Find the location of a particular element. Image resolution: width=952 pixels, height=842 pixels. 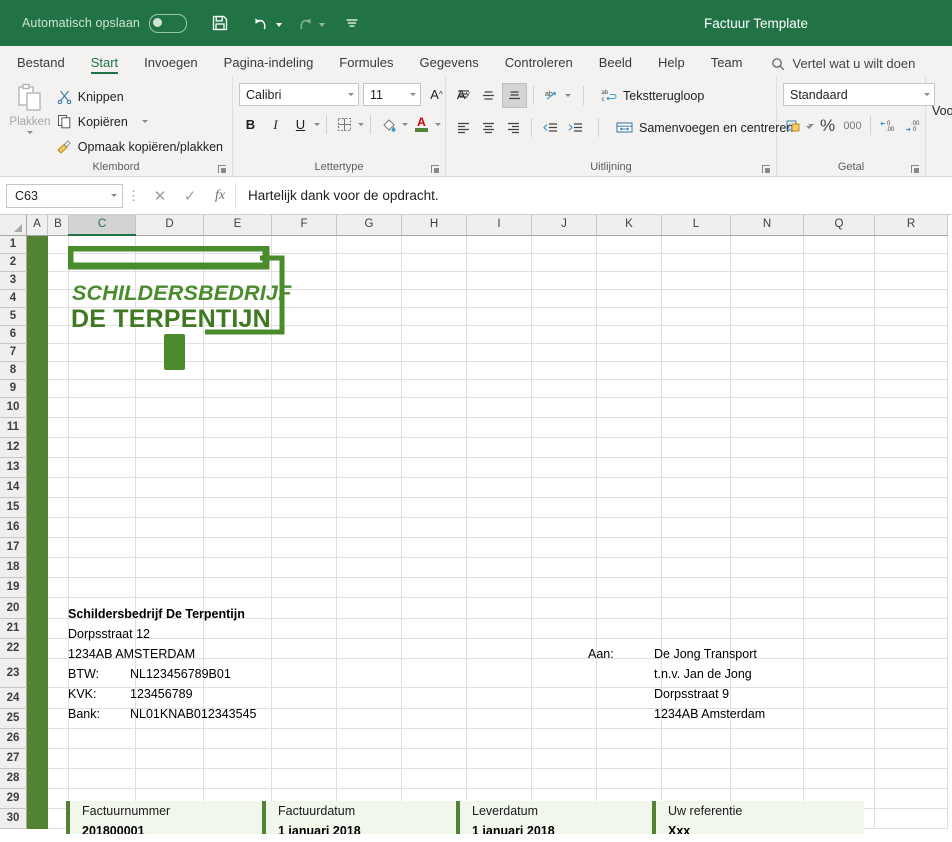

bold-button: B is located at coordinates (250, 124).